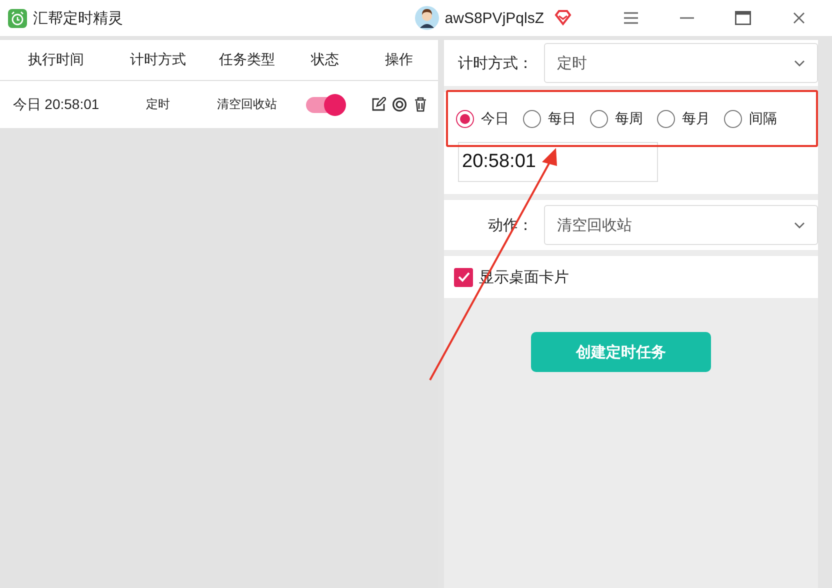  I want to click on close-icon, so click(799, 18).